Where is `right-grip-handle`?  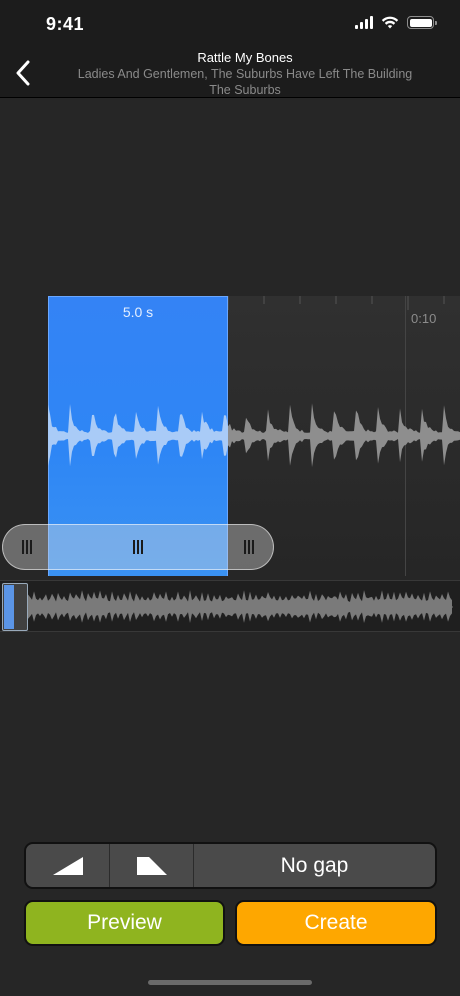 right-grip-handle is located at coordinates (249, 547).